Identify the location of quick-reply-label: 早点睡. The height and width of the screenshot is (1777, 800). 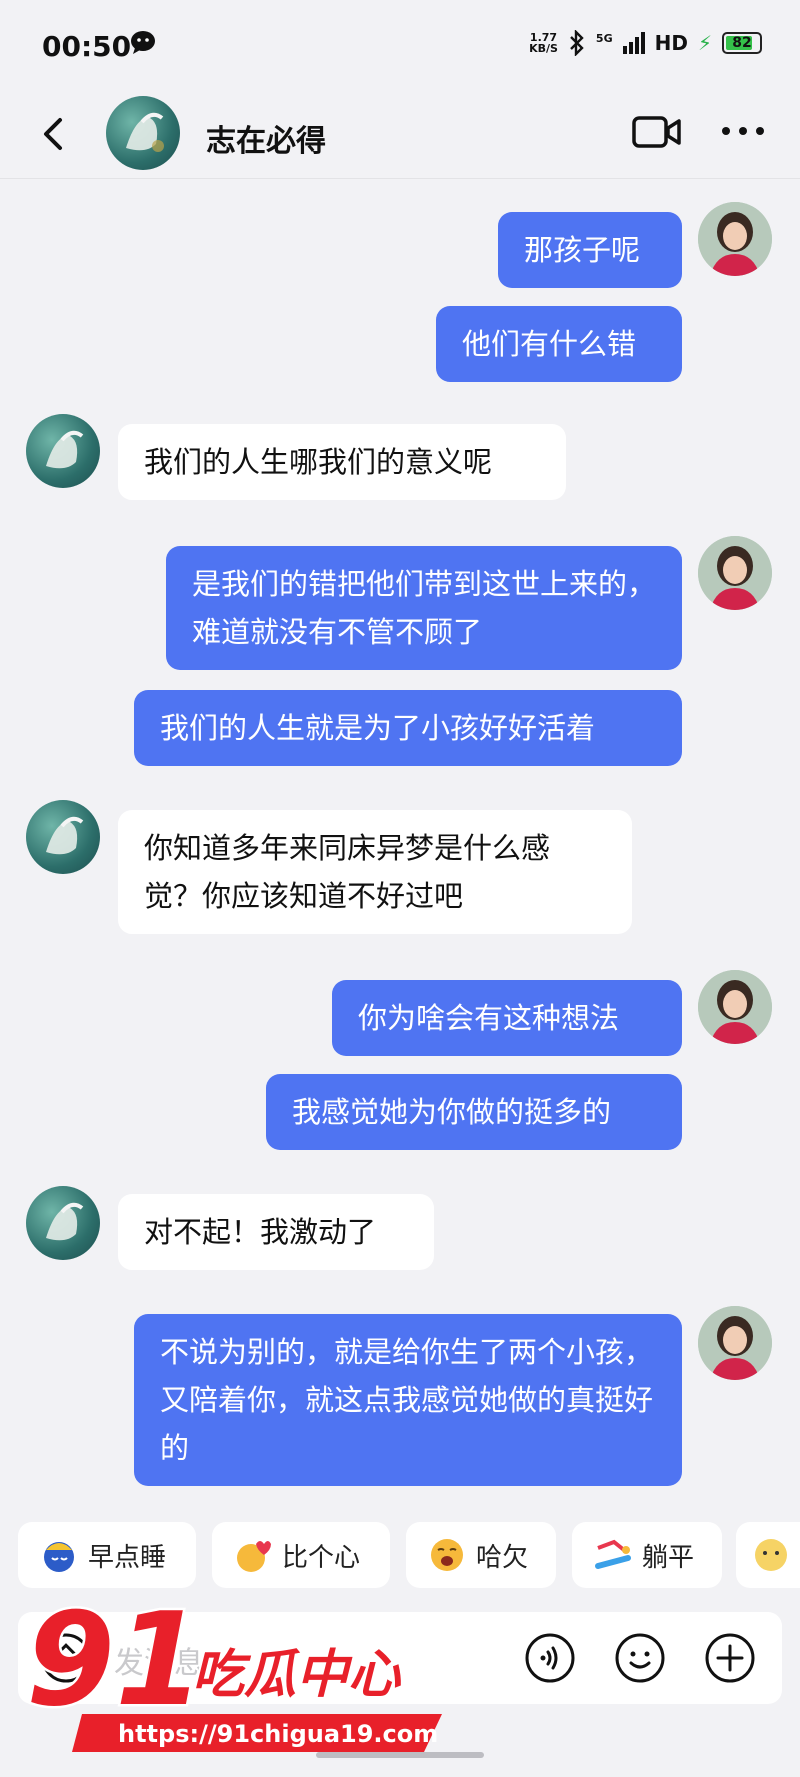
(127, 1557).